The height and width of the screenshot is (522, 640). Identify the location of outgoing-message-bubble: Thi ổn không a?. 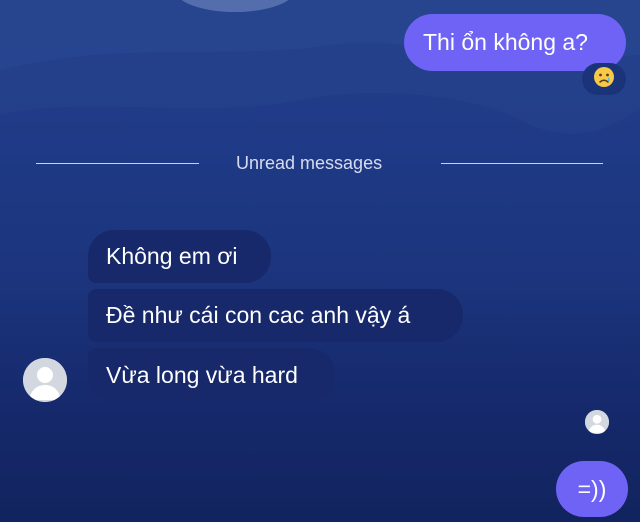
(515, 42).